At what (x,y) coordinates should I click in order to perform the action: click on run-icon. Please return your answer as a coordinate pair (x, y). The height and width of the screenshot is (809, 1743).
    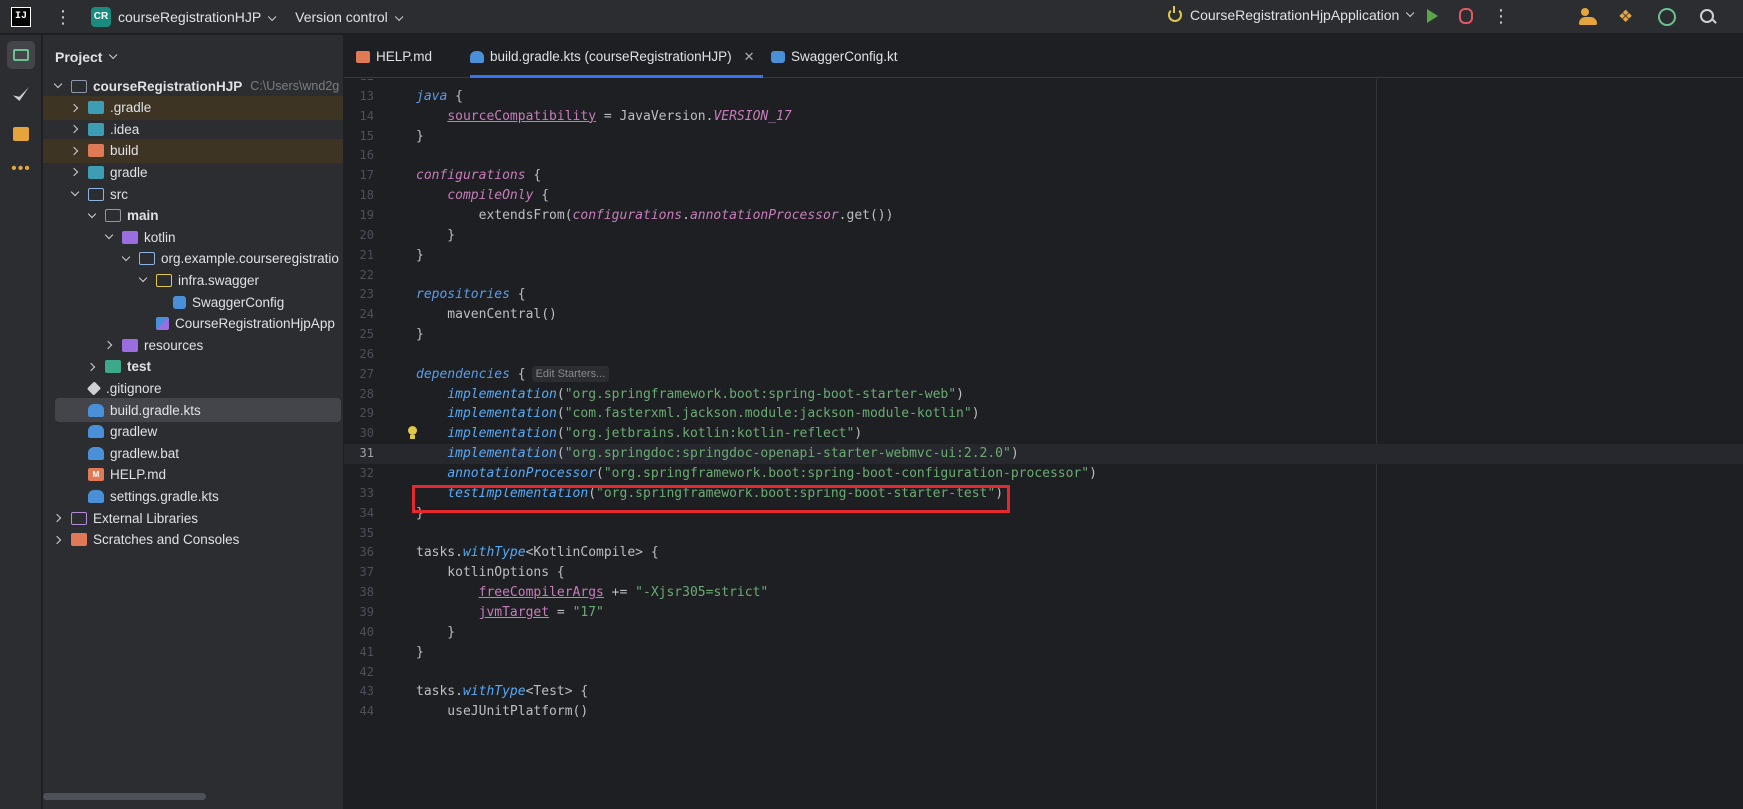
    Looking at the image, I should click on (1432, 16).